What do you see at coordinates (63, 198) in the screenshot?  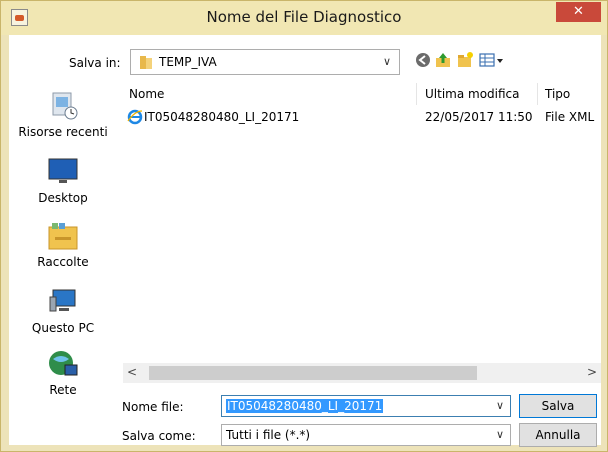 I see `place-label: Desktop` at bounding box center [63, 198].